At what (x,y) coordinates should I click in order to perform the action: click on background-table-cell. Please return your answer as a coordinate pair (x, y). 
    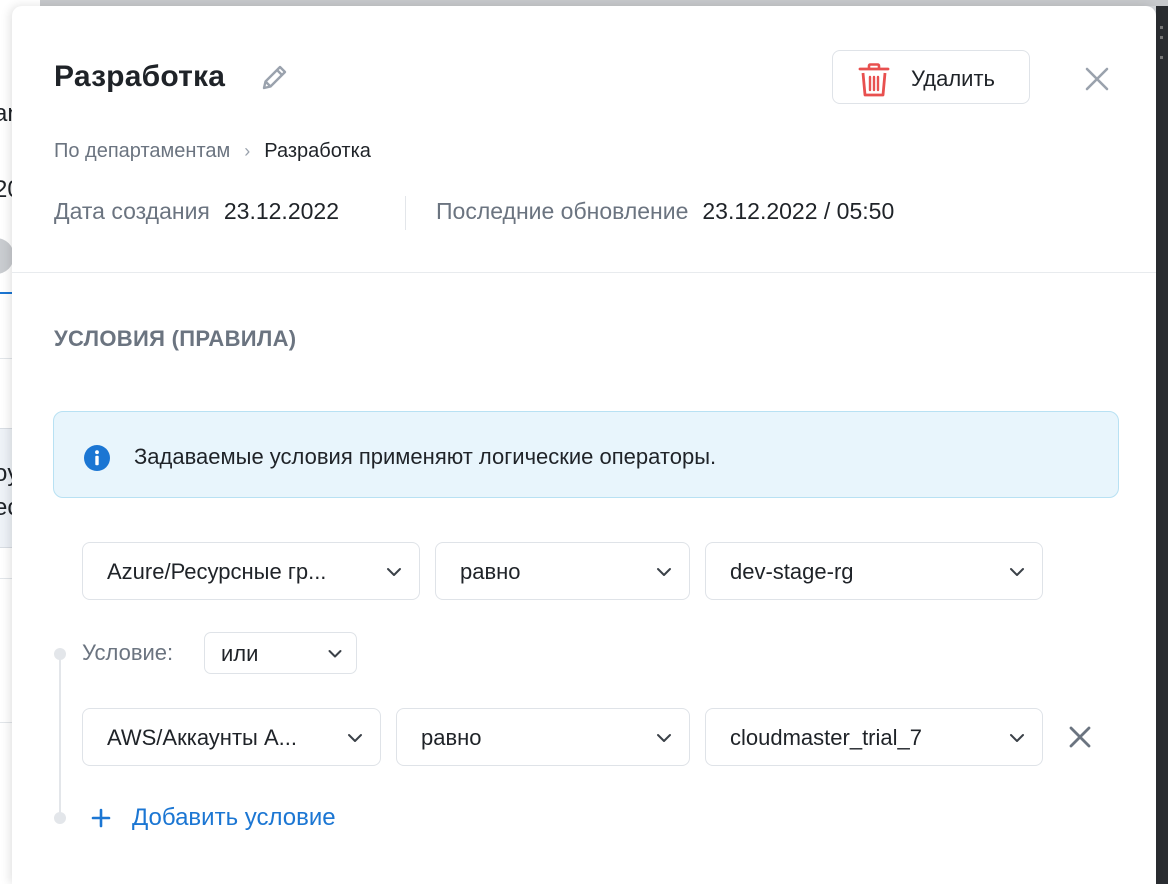
    Looking at the image, I should click on (6, 488).